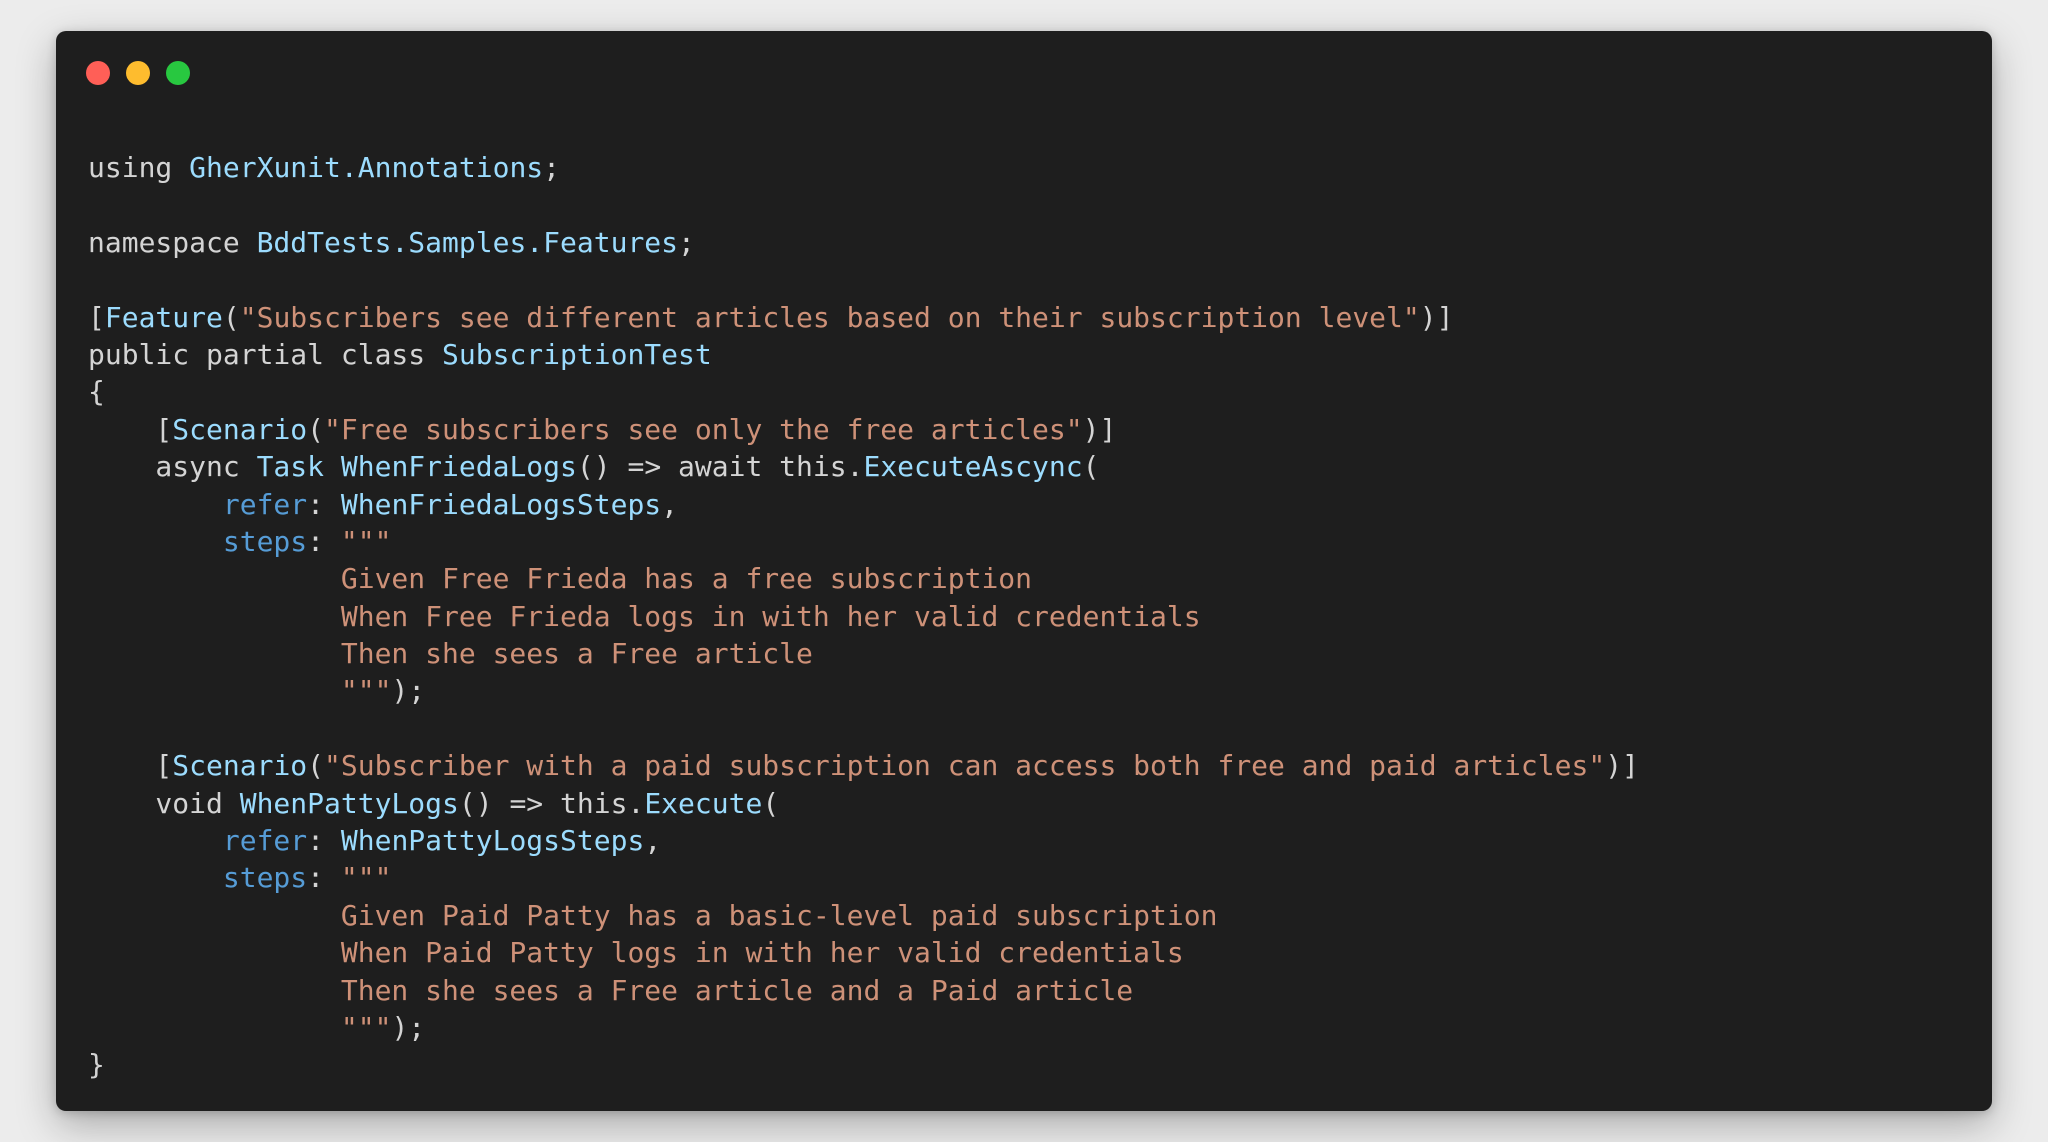 This screenshot has width=2048, height=1142. What do you see at coordinates (366, 167) in the screenshot?
I see `code-token: GherXunit.Annotations` at bounding box center [366, 167].